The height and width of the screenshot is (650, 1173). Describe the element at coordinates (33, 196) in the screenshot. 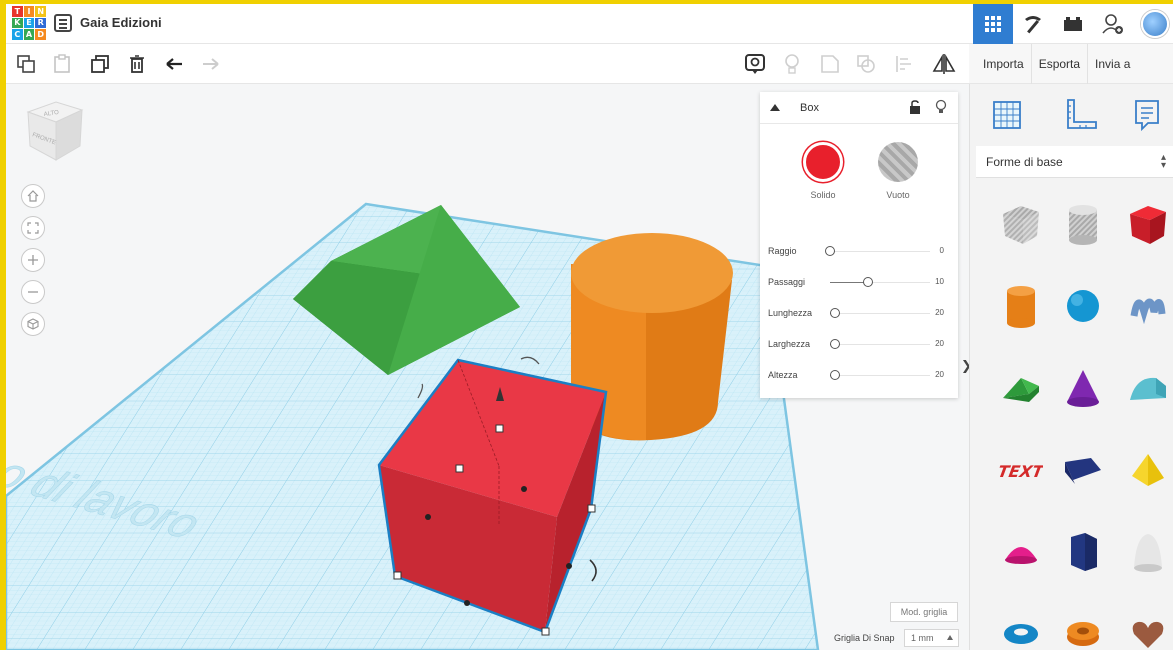

I see `home-view-button` at that location.